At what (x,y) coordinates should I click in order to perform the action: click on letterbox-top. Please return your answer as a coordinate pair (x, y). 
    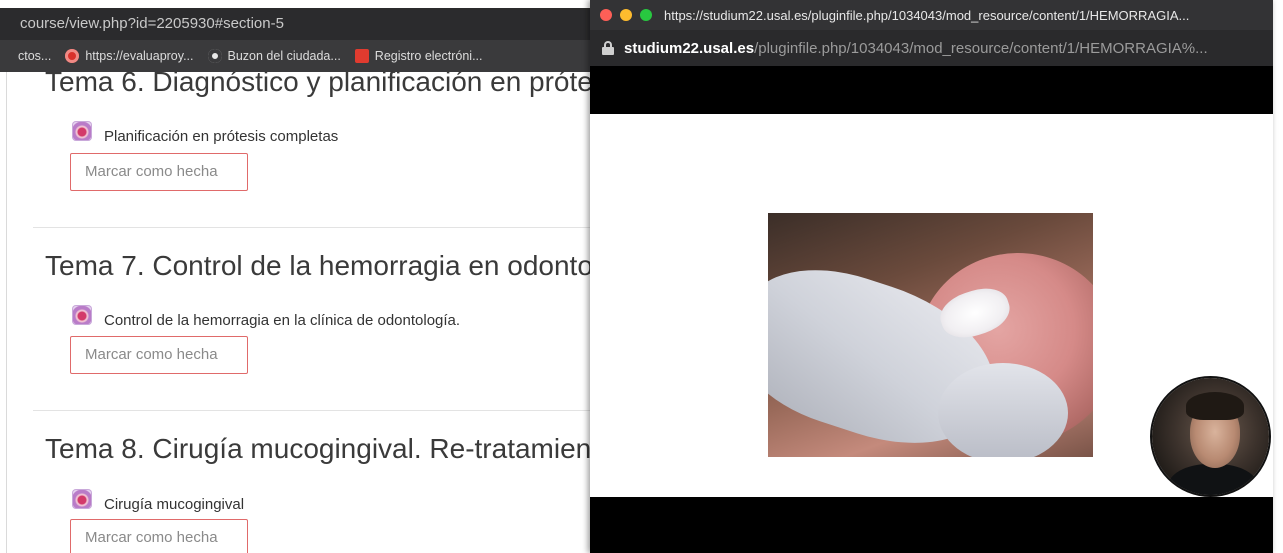
    Looking at the image, I should click on (931, 90).